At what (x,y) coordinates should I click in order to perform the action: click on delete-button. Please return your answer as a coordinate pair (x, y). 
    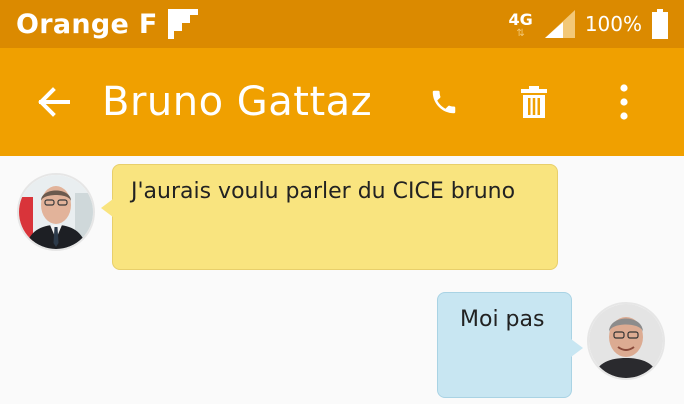
    Looking at the image, I should click on (534, 102).